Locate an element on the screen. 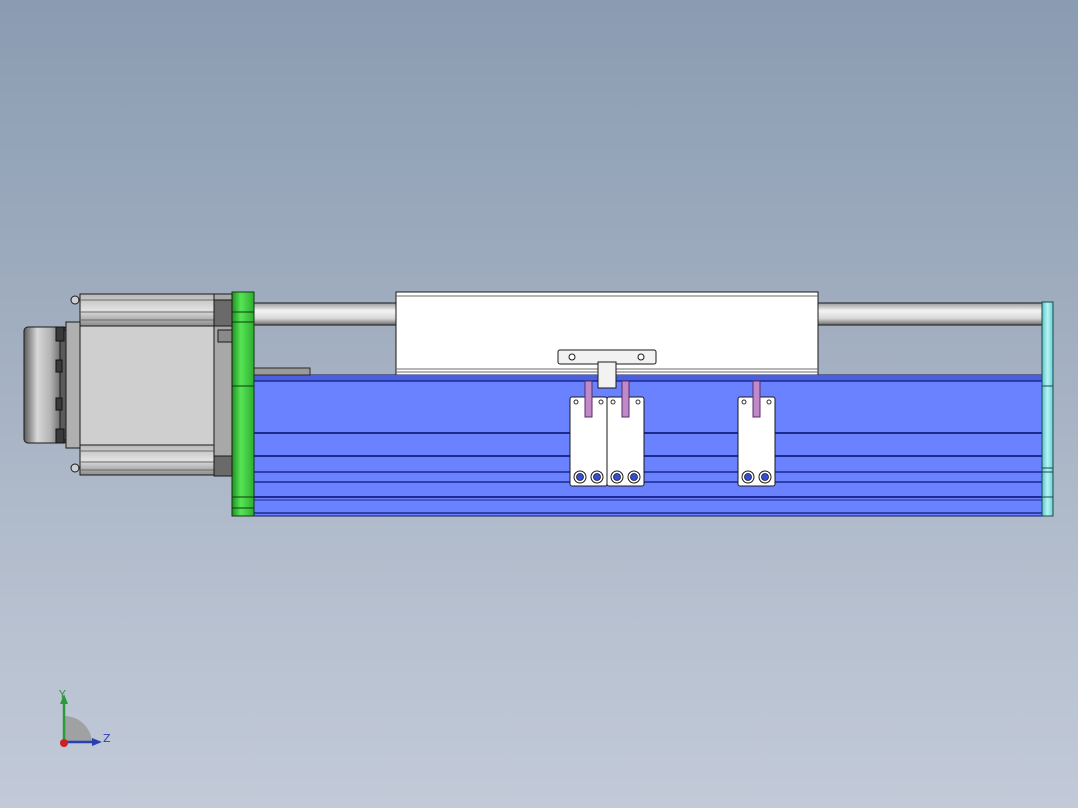  triad-plane-icon is located at coordinates (78, 728).